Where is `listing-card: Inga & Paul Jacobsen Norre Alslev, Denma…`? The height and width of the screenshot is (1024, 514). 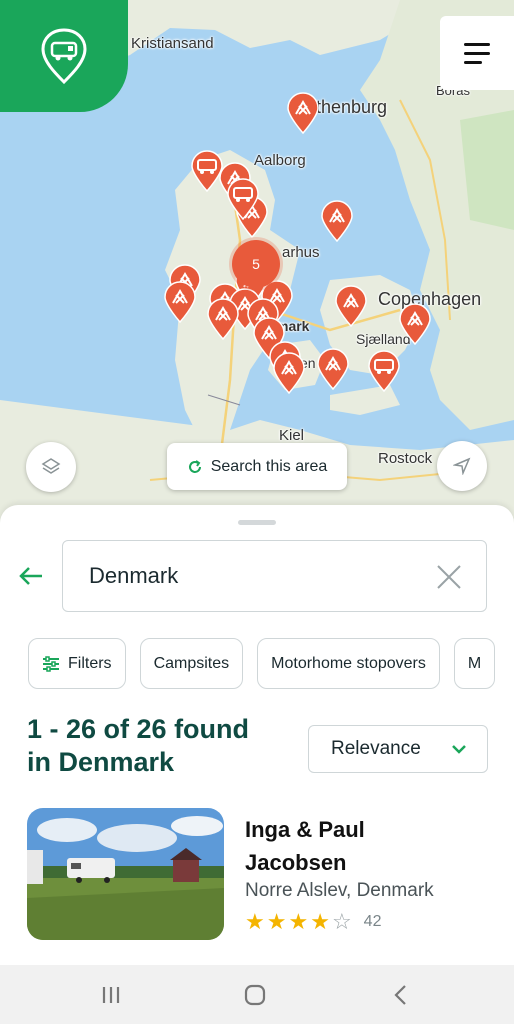
listing-card: Inga & Paul Jacobsen Norre Alslev, Denma… is located at coordinates (257, 875).